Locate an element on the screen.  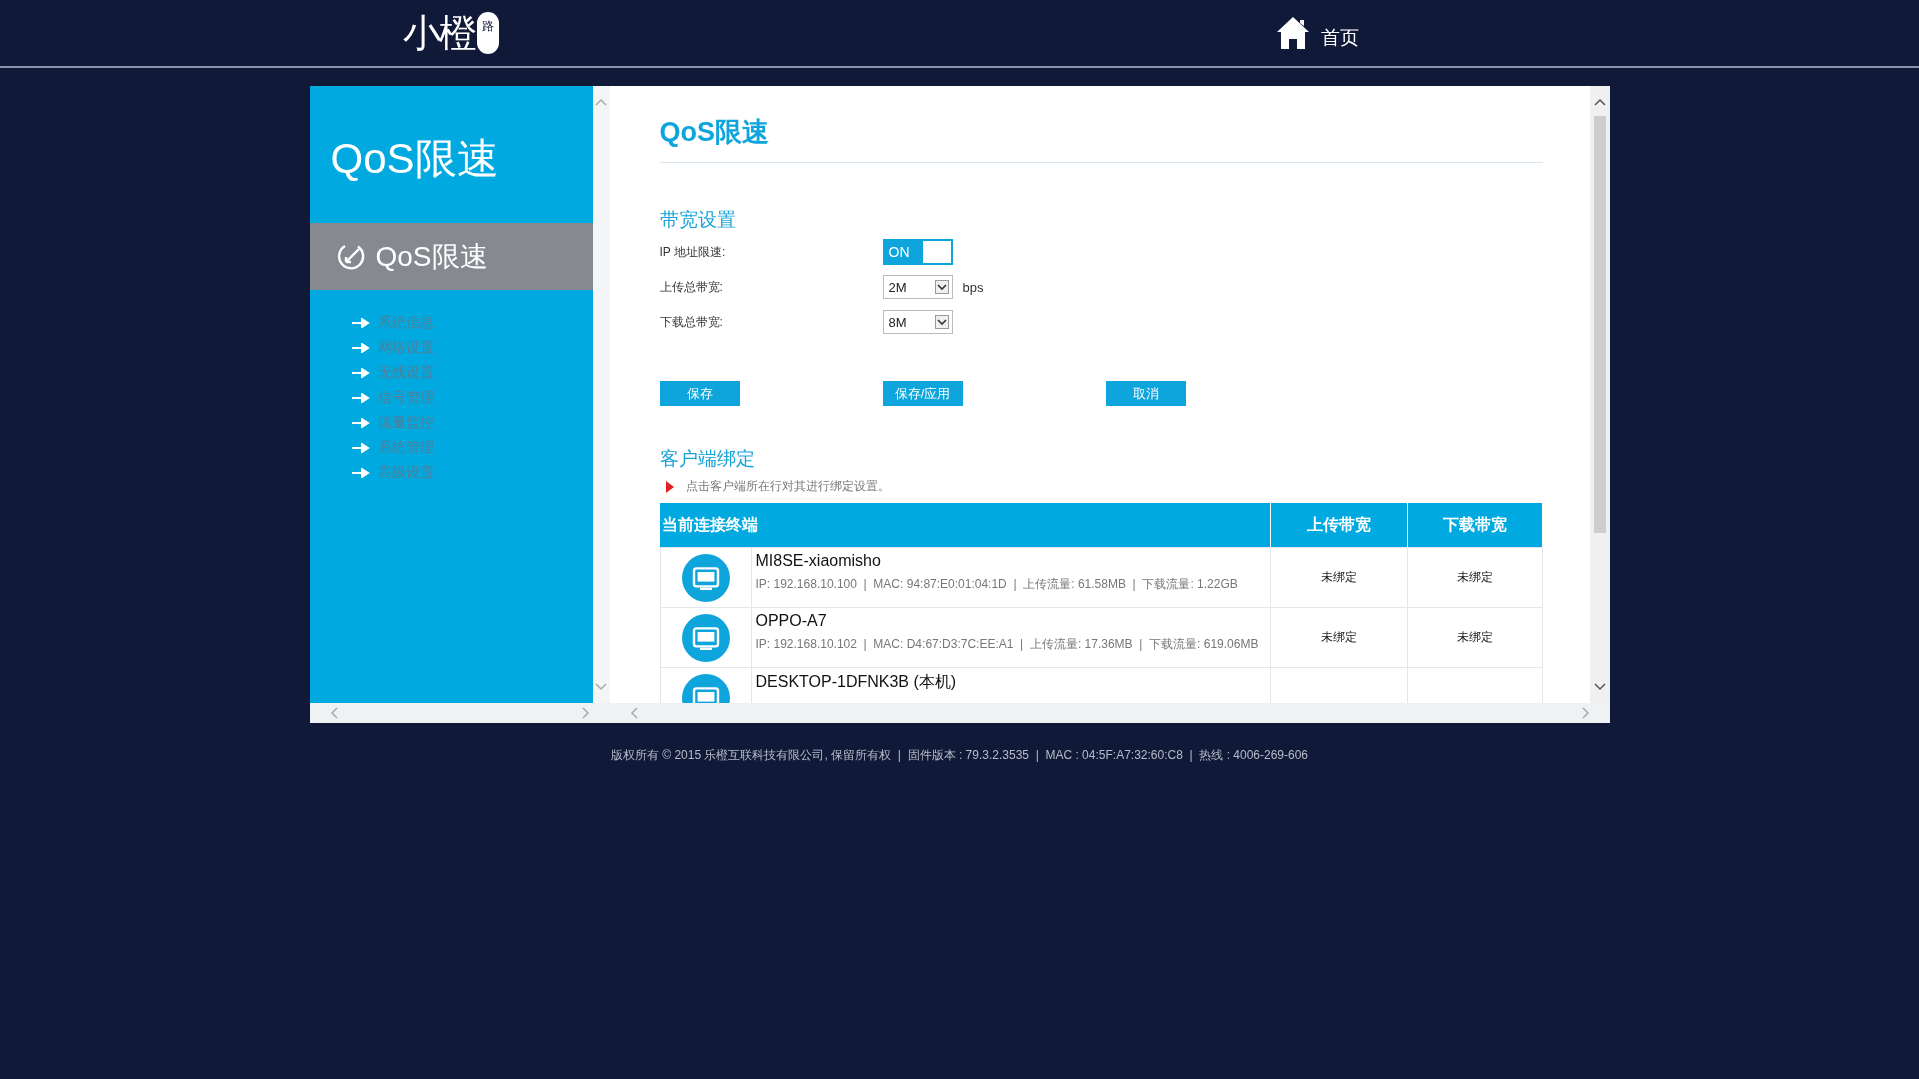
dropdown: 8M is located at coordinates (917, 322).